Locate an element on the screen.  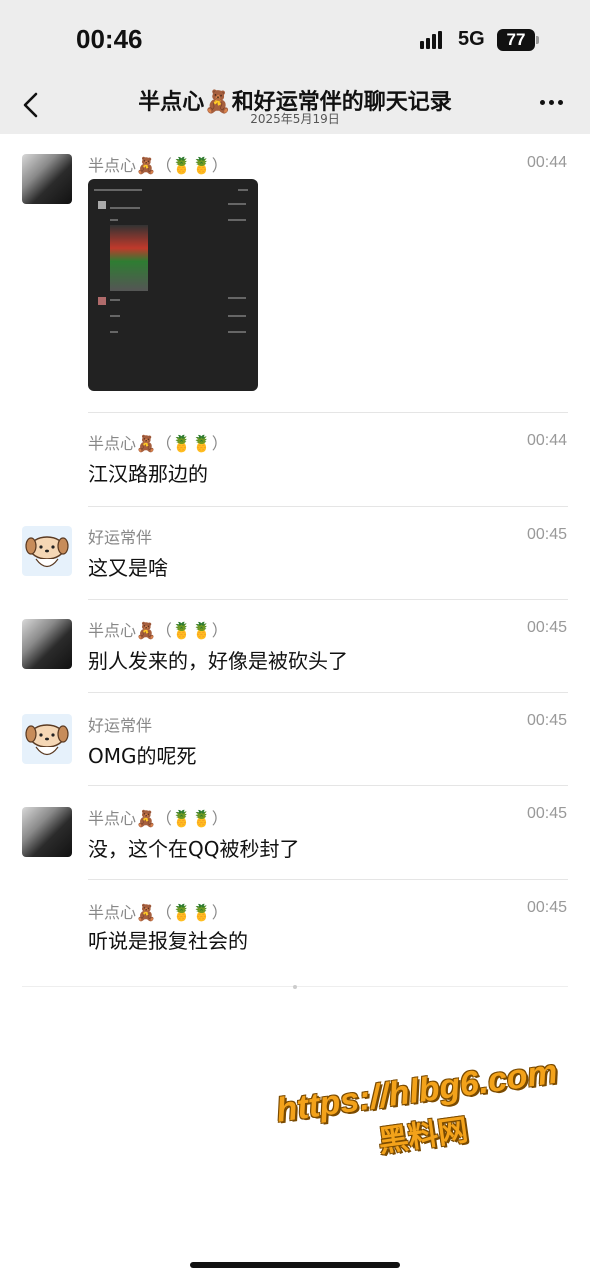
message-text: 这又是啥 is located at coordinates (128, 566).